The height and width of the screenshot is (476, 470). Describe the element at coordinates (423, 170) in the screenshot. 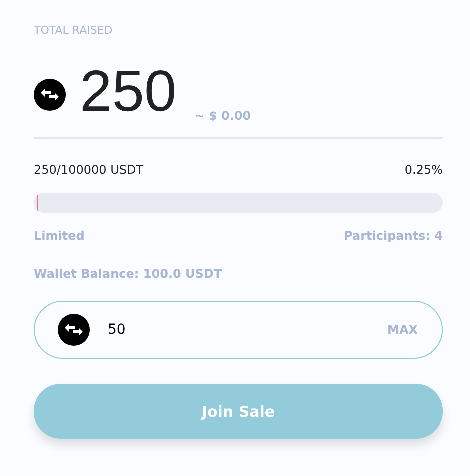

I see `percent-text: 0.25%` at that location.